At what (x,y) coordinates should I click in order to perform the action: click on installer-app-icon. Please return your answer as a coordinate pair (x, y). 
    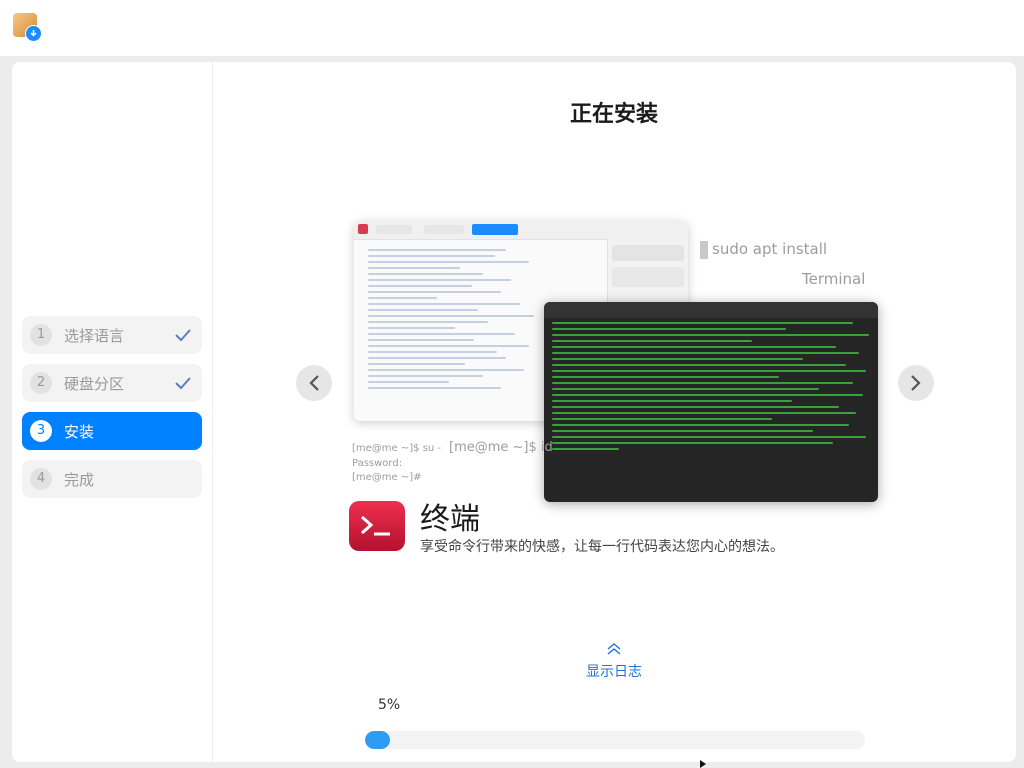
    Looking at the image, I should click on (27, 27).